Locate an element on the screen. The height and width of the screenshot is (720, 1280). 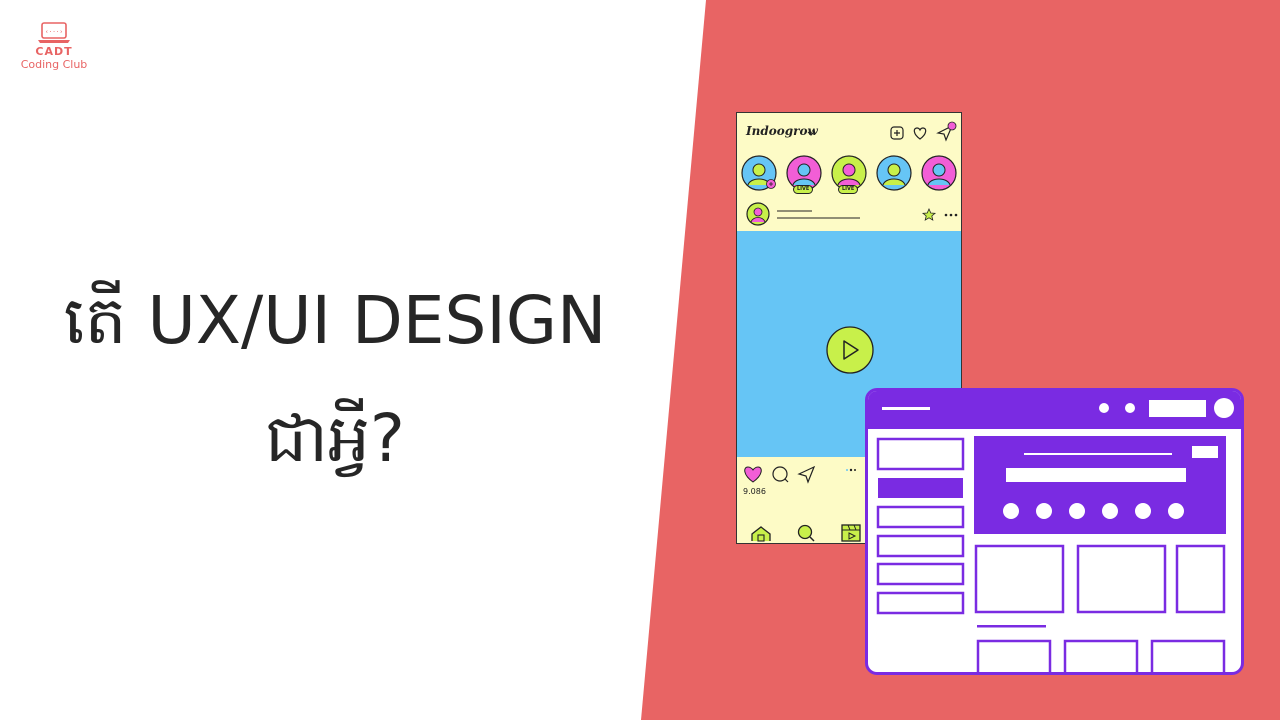
laptop-code-icon: ‹···› is located at coordinates (54, 33).